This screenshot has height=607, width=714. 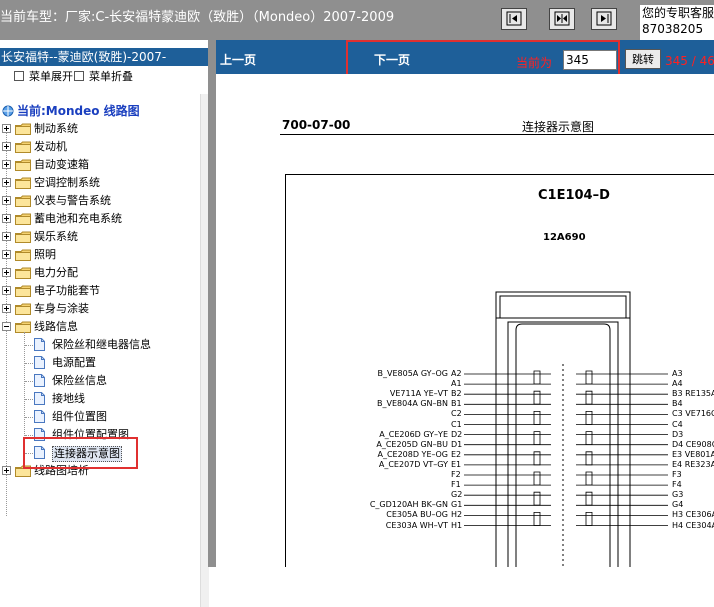 What do you see at coordinates (103, 76) in the screenshot?
I see `collapse-menu-button: 菜单折叠` at bounding box center [103, 76].